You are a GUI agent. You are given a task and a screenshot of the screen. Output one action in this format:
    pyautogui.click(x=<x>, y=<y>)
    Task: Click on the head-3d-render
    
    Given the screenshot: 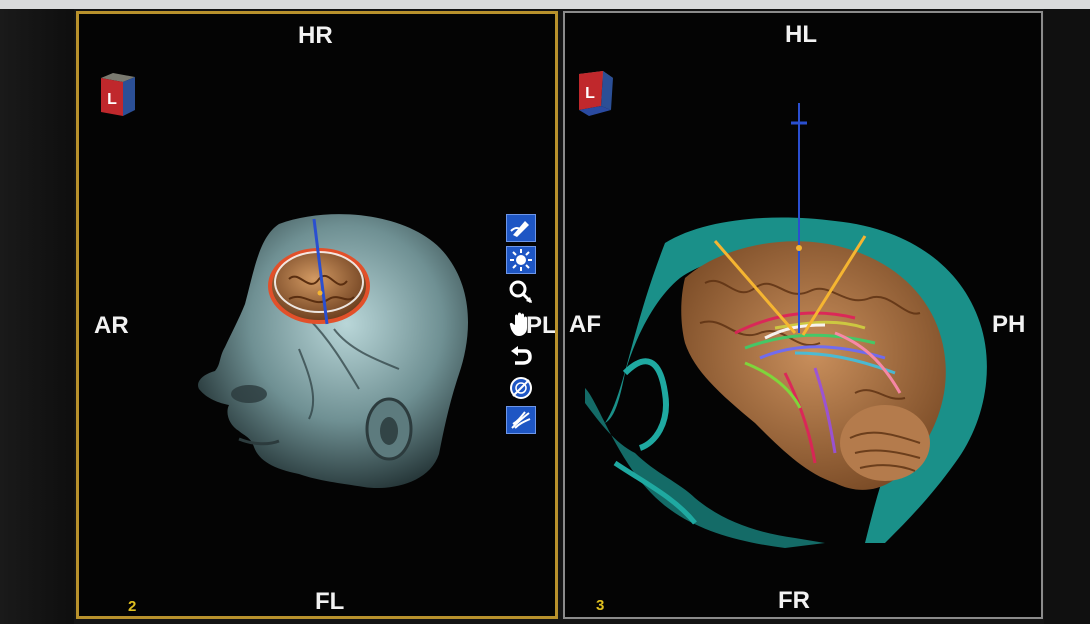 What is the action you would take?
    pyautogui.click(x=333, y=351)
    